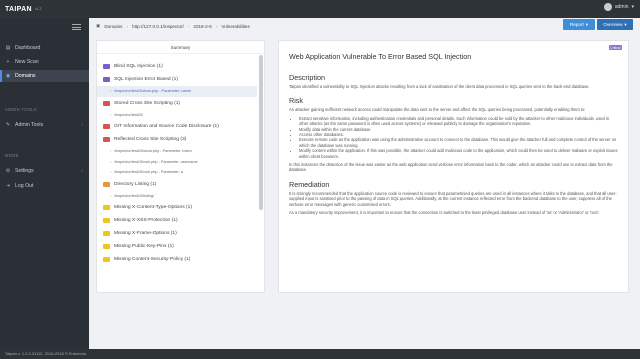 The width and height of the screenshot is (640, 359). I want to click on sidebar-item-settings: ⚙ Settings ‹, so click(44, 171).